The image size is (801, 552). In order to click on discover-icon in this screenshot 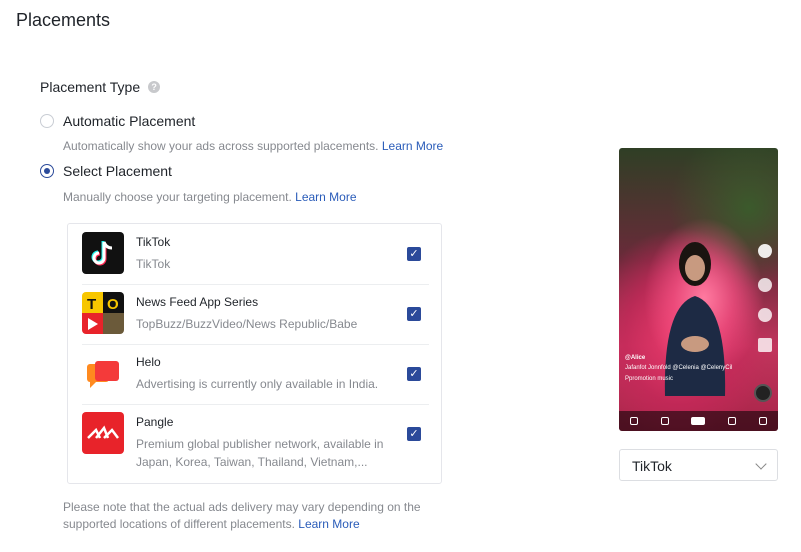, I will do `click(664, 421)`.